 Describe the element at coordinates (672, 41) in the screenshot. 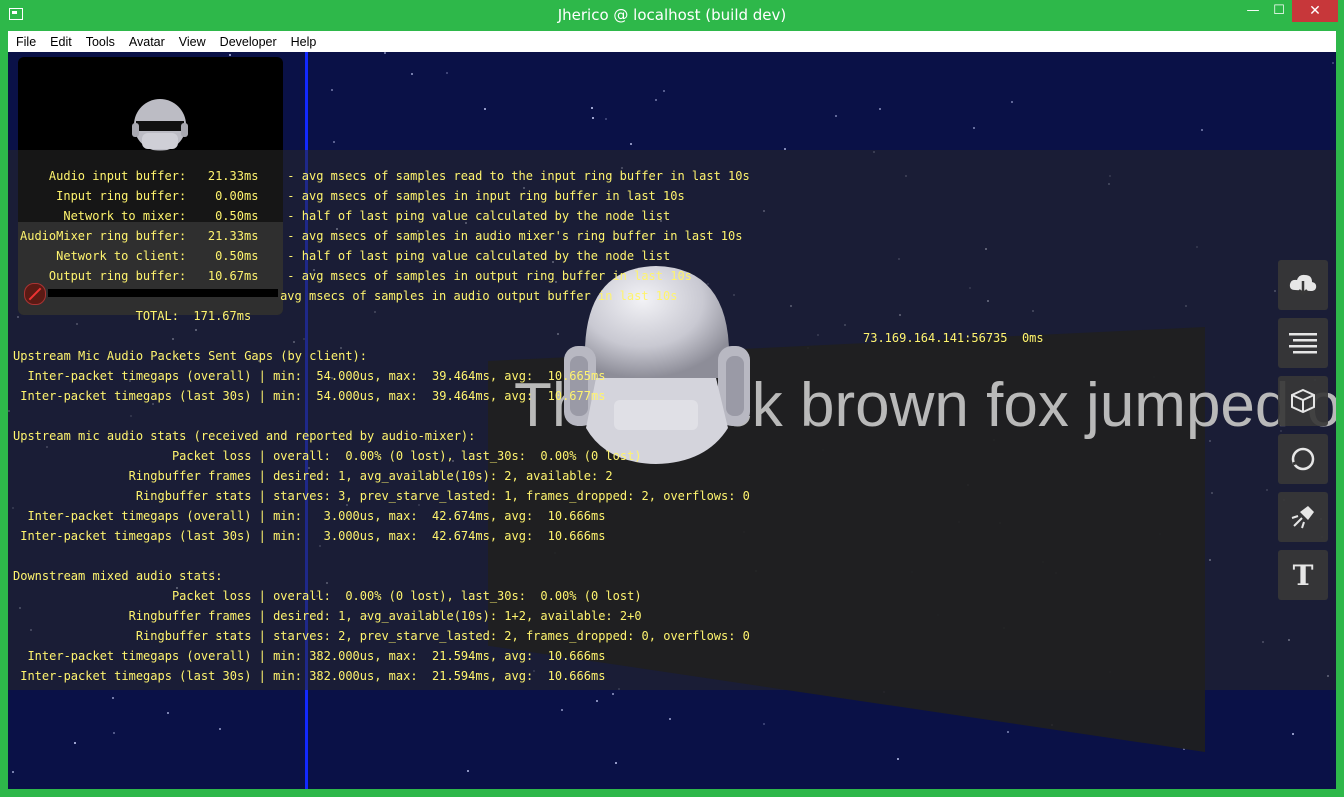

I see `menu-bar: File Edit Tools Avatar View Developer Help` at that location.